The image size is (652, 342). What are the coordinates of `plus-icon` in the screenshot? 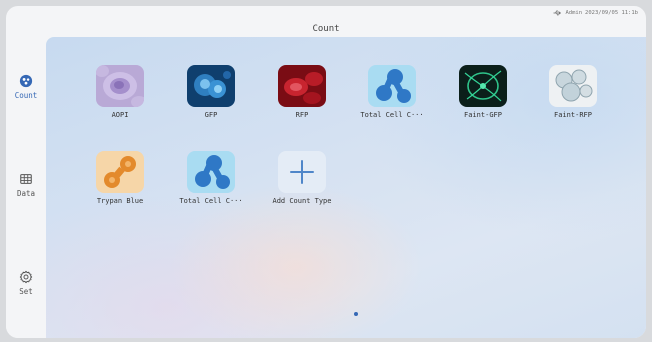 It's located at (302, 172).